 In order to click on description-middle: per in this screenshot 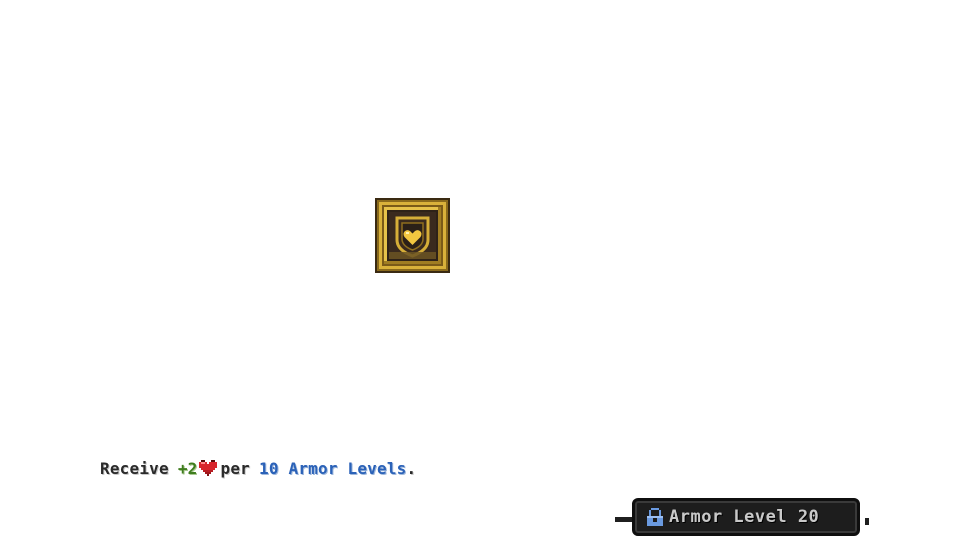, I will do `click(235, 468)`.